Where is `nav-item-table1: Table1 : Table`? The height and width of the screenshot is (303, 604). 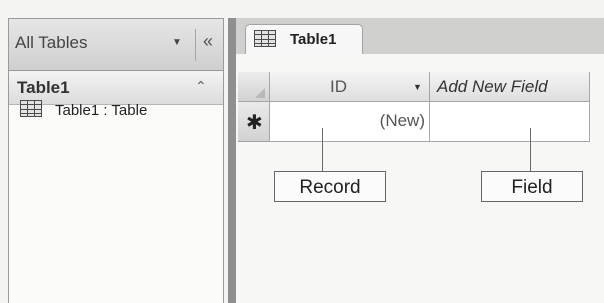 nav-item-table1: Table1 : Table is located at coordinates (110, 110).